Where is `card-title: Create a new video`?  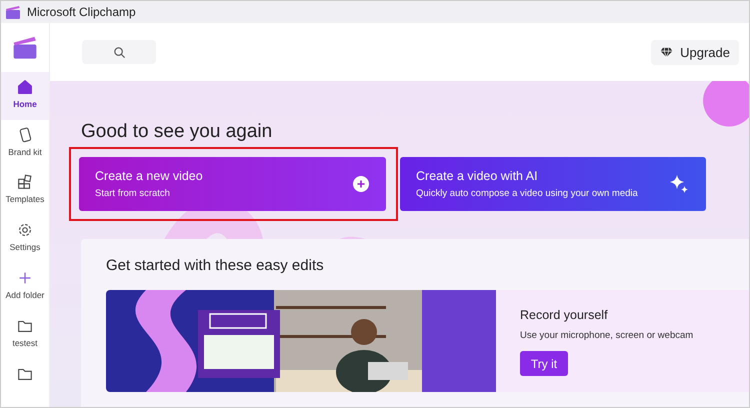 card-title: Create a new video is located at coordinates (149, 176).